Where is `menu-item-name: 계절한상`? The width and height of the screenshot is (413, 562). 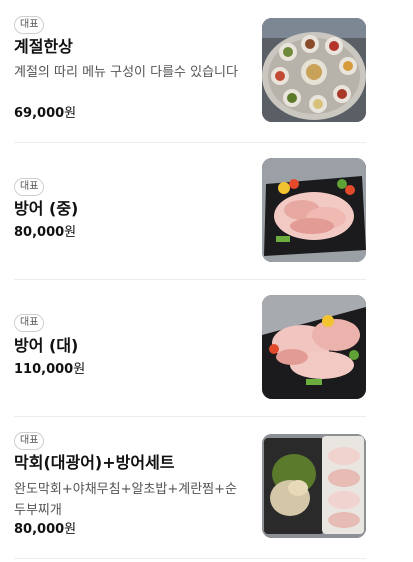
menu-item-name: 계절한상 is located at coordinates (43, 46).